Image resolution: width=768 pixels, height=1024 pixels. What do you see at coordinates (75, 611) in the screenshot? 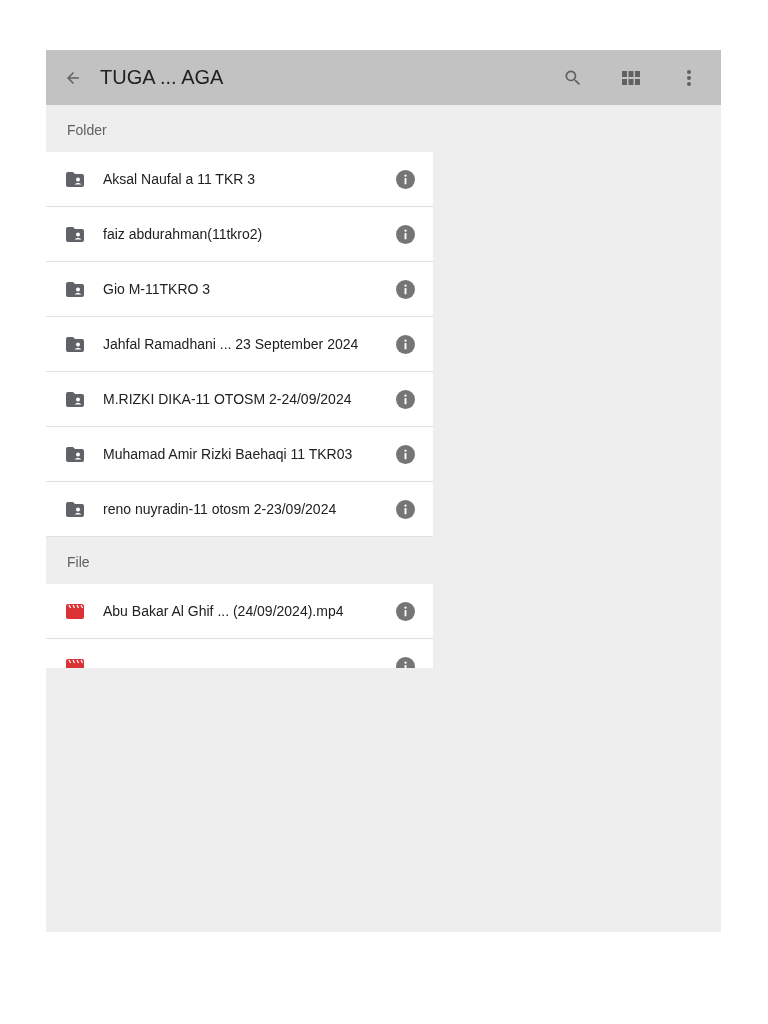
I see `video-icon` at bounding box center [75, 611].